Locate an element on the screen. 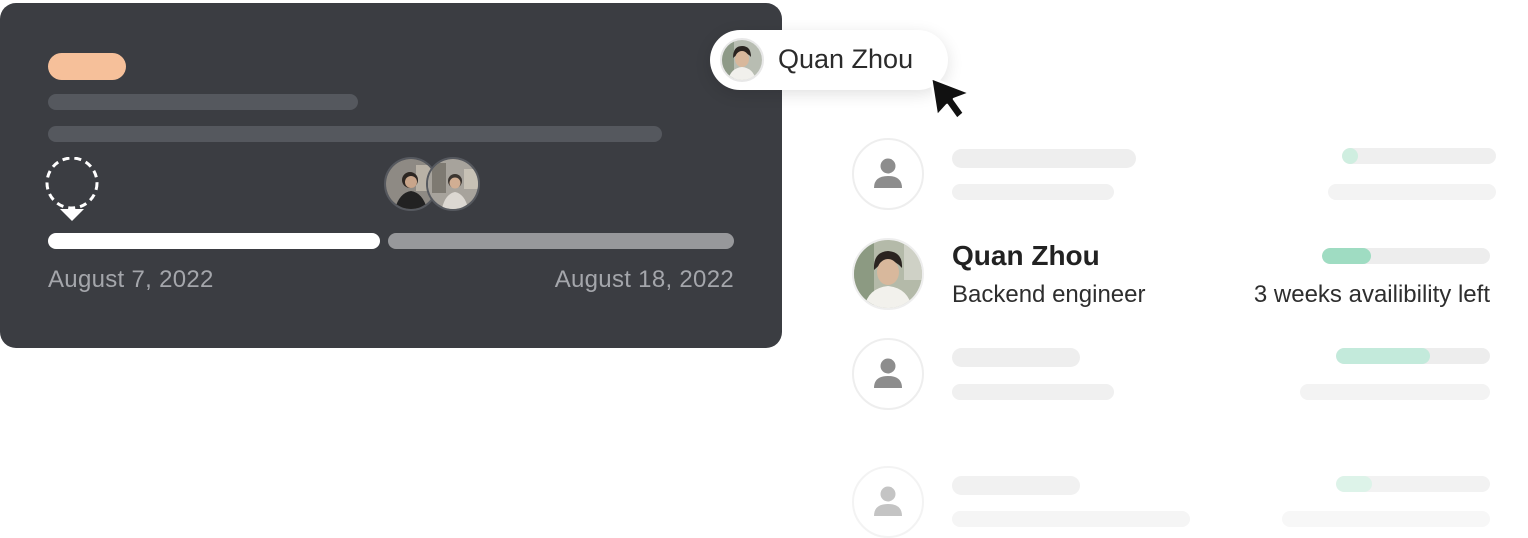 The height and width of the screenshot is (538, 1528). person-role: Backend engineer is located at coordinates (1049, 294).